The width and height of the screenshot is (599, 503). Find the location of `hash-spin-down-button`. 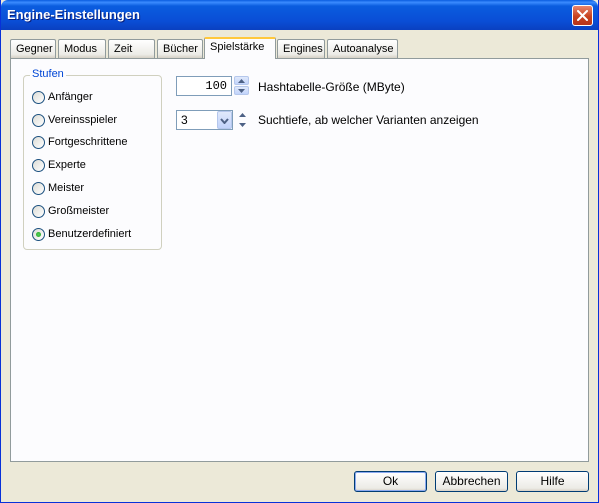

hash-spin-down-button is located at coordinates (241, 90).